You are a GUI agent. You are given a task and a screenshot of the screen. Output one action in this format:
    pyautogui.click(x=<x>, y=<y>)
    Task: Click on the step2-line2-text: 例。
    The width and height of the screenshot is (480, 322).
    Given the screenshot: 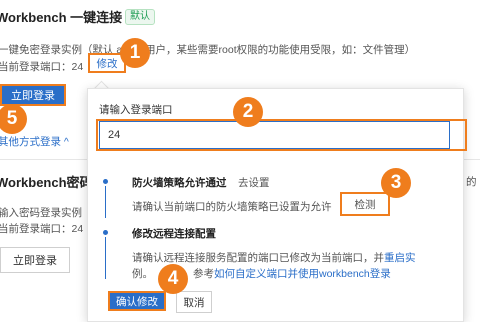 What is the action you would take?
    pyautogui.click(x=142, y=274)
    